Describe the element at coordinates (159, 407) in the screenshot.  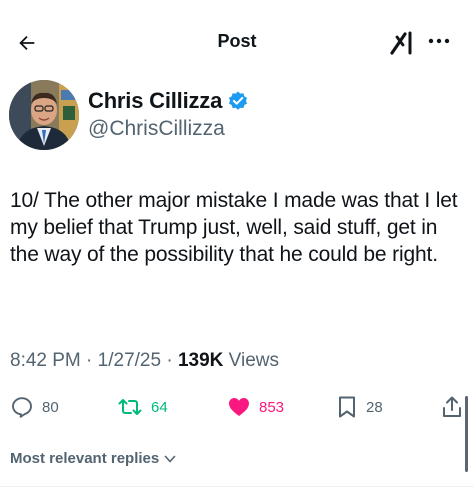
I see `repost-count: 64` at that location.